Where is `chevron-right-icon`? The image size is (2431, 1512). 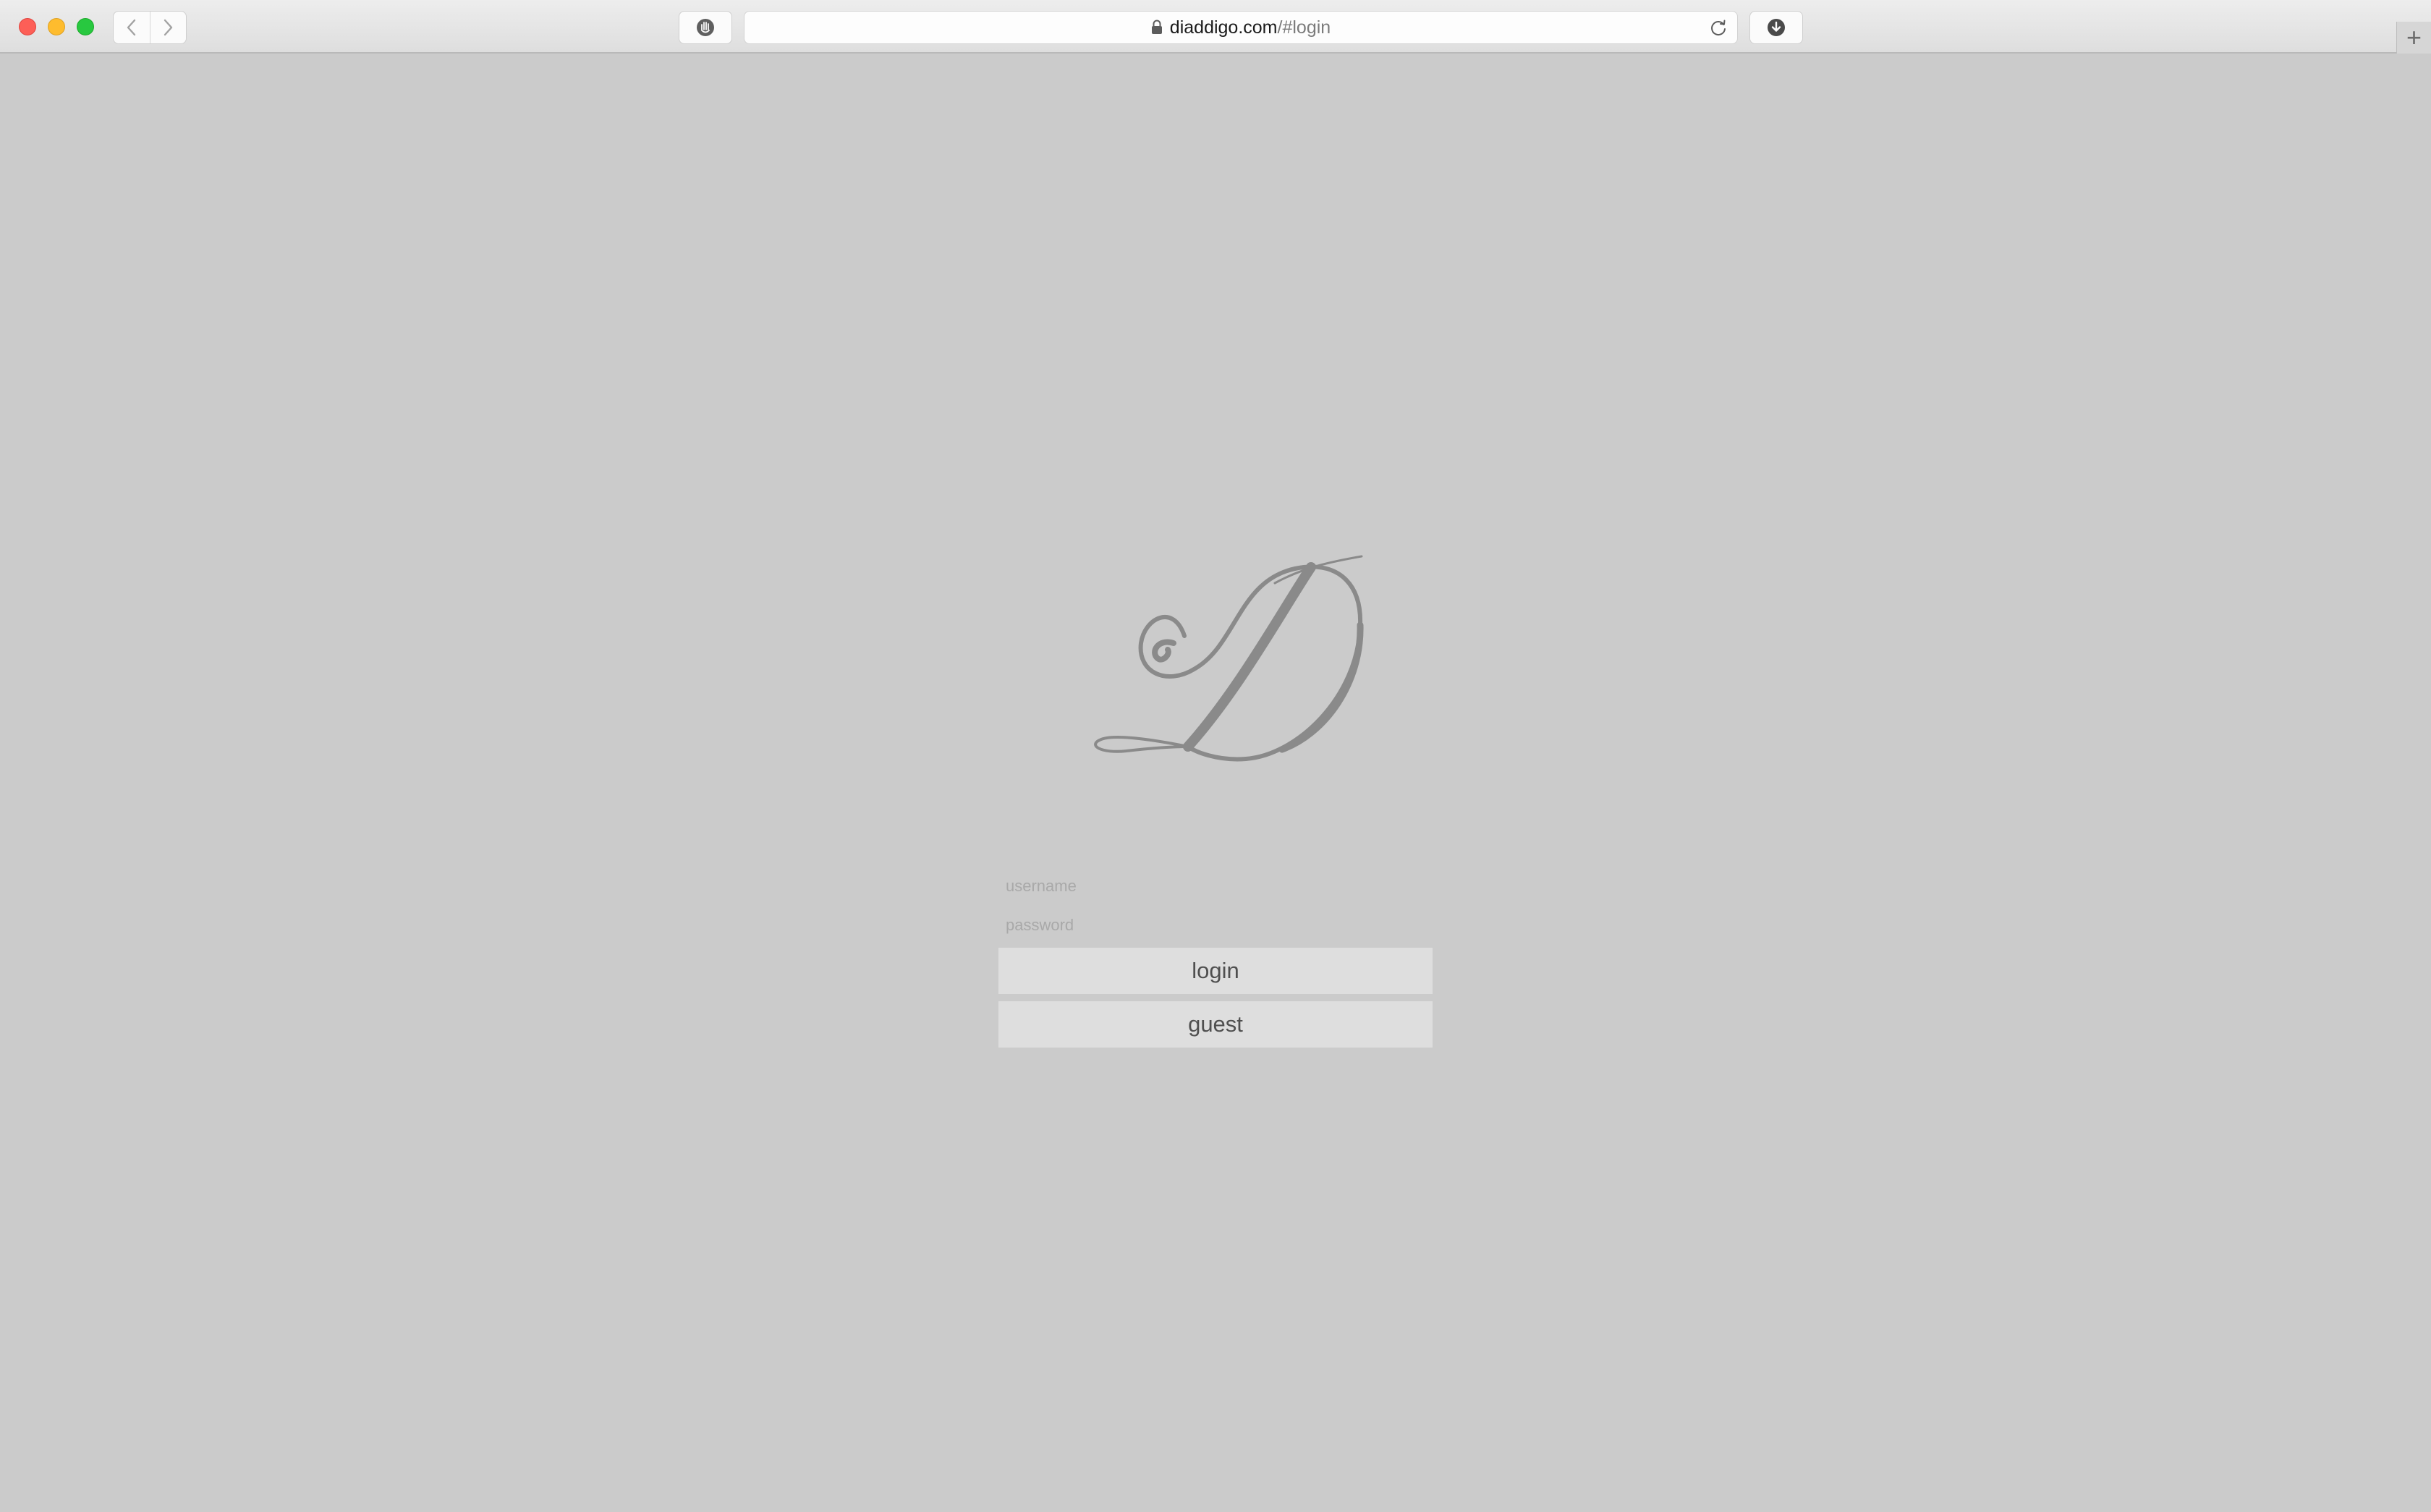
chevron-right-icon is located at coordinates (168, 27).